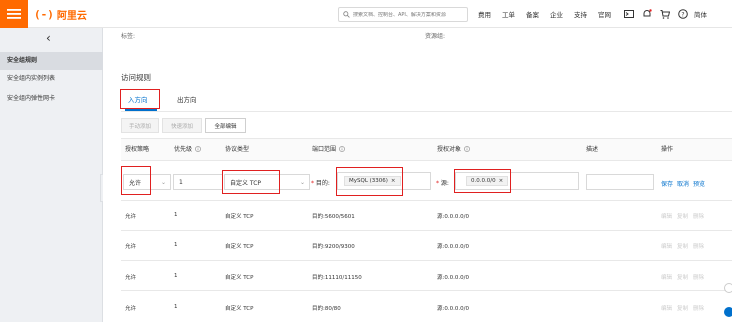 This screenshot has width=732, height=322. What do you see at coordinates (699, 183) in the screenshot?
I see `preview-link: 预览` at bounding box center [699, 183].